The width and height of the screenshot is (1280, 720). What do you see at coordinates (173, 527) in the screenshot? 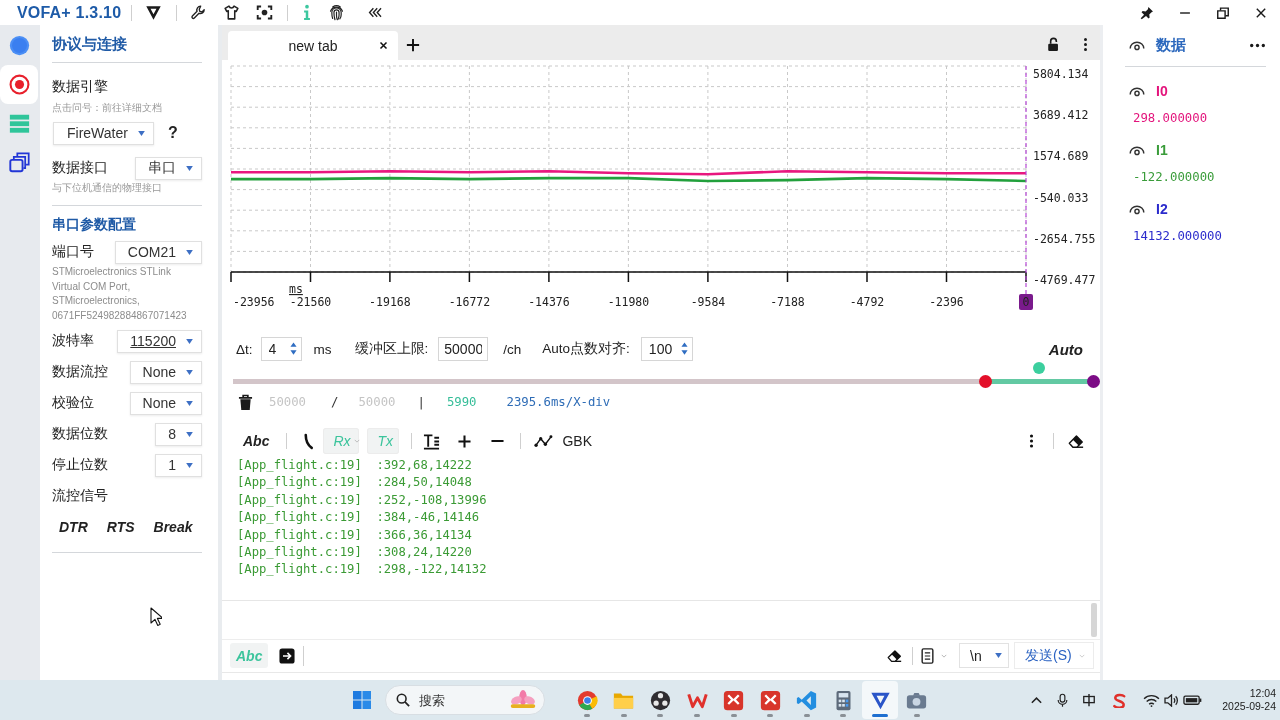
I see `signal-button: Break` at bounding box center [173, 527].